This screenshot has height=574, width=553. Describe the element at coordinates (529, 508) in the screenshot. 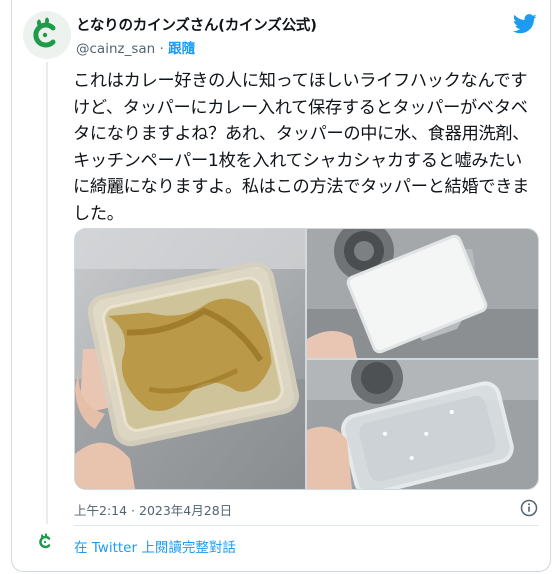

I see `info-icon` at that location.